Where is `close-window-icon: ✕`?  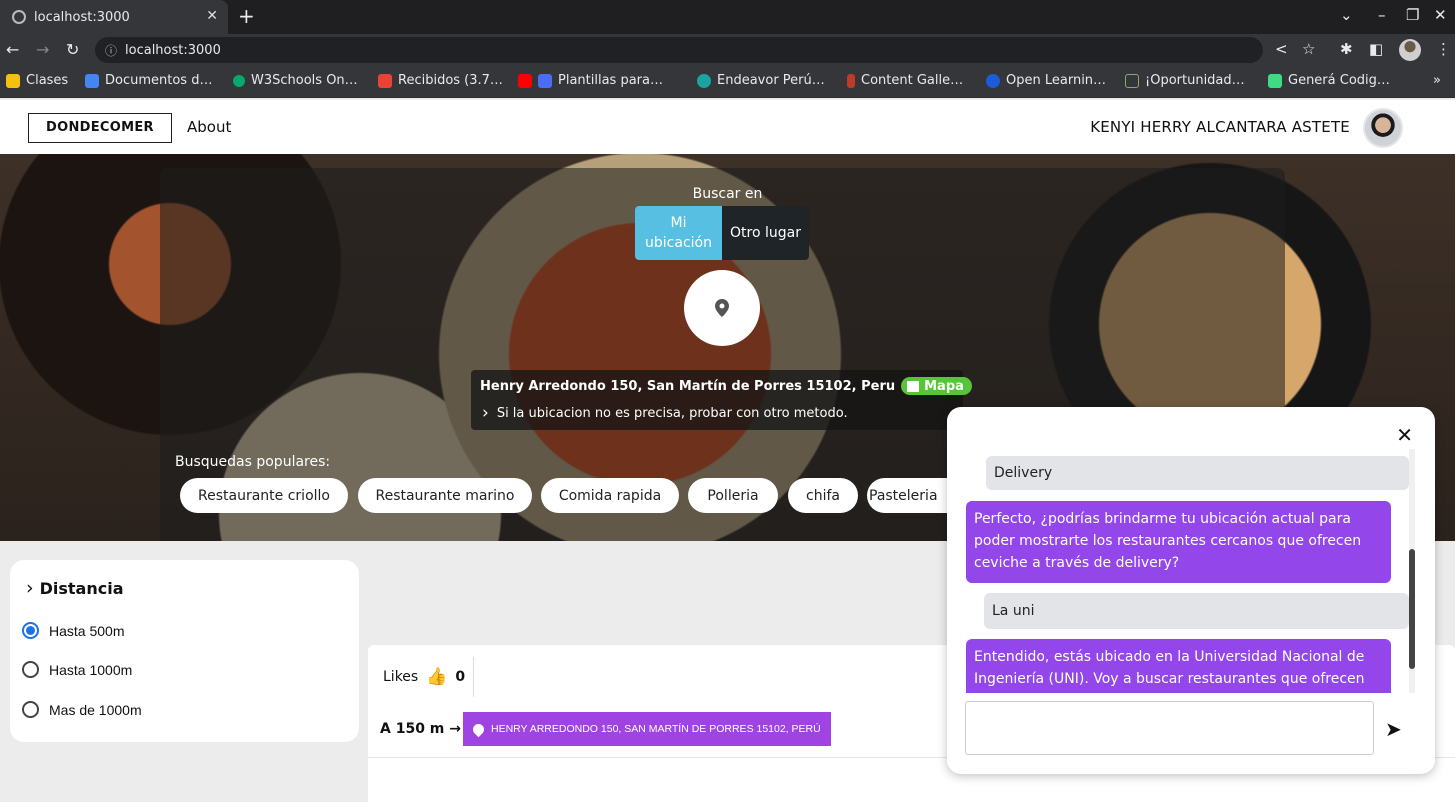 close-window-icon: ✕ is located at coordinates (1440, 15).